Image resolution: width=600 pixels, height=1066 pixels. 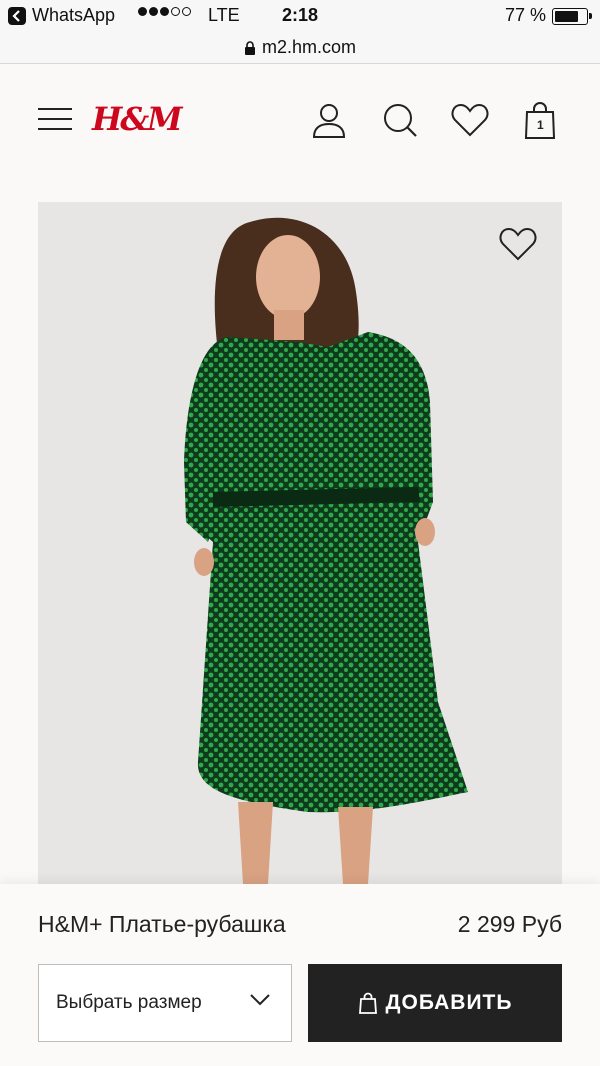 I want to click on back-app-label: WhatsApp, so click(x=73, y=15).